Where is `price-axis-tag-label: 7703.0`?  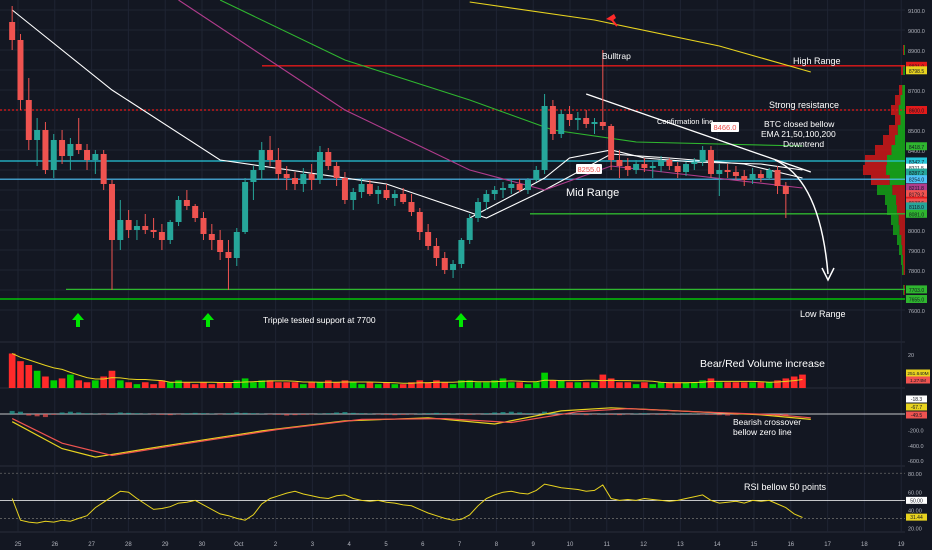
price-axis-tag-label: 7703.0 is located at coordinates (917, 291).